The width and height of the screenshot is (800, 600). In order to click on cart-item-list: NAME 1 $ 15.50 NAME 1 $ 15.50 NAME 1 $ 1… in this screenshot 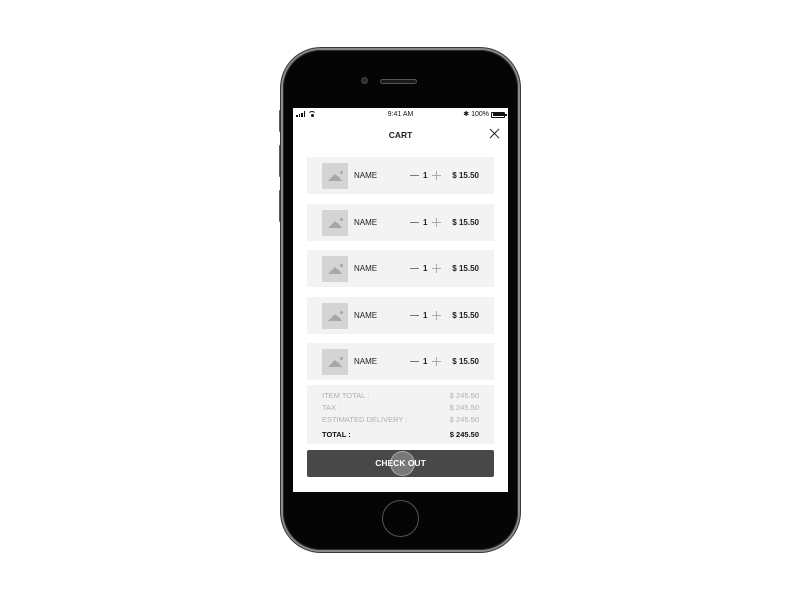, I will do `click(400, 273)`.